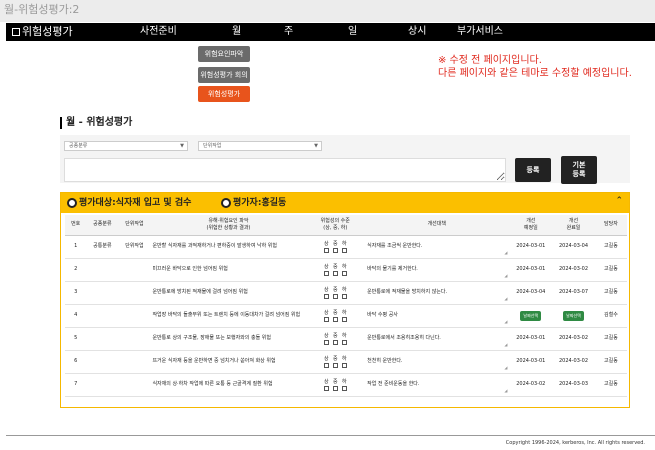  Describe the element at coordinates (288, 32) in the screenshot. I see `nav-item-week: 주` at that location.